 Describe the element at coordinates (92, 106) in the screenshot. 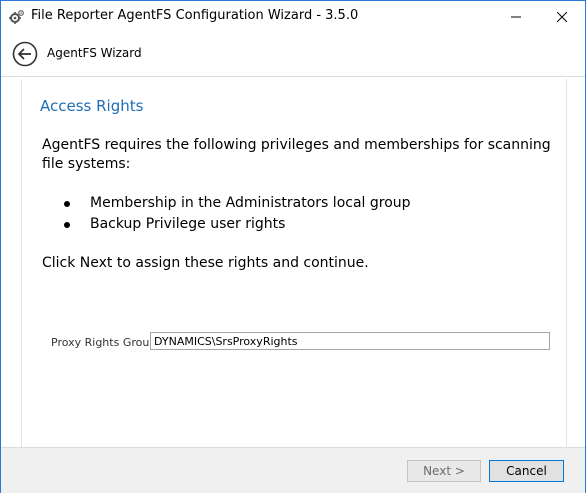

I see `page-title: Access Rights` at that location.